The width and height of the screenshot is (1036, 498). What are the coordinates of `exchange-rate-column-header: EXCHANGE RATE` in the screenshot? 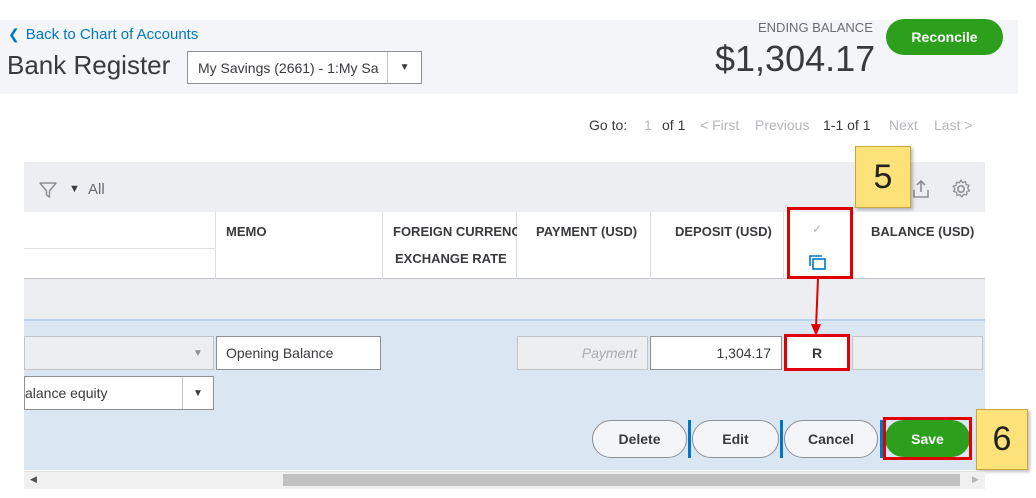 It's located at (451, 258).